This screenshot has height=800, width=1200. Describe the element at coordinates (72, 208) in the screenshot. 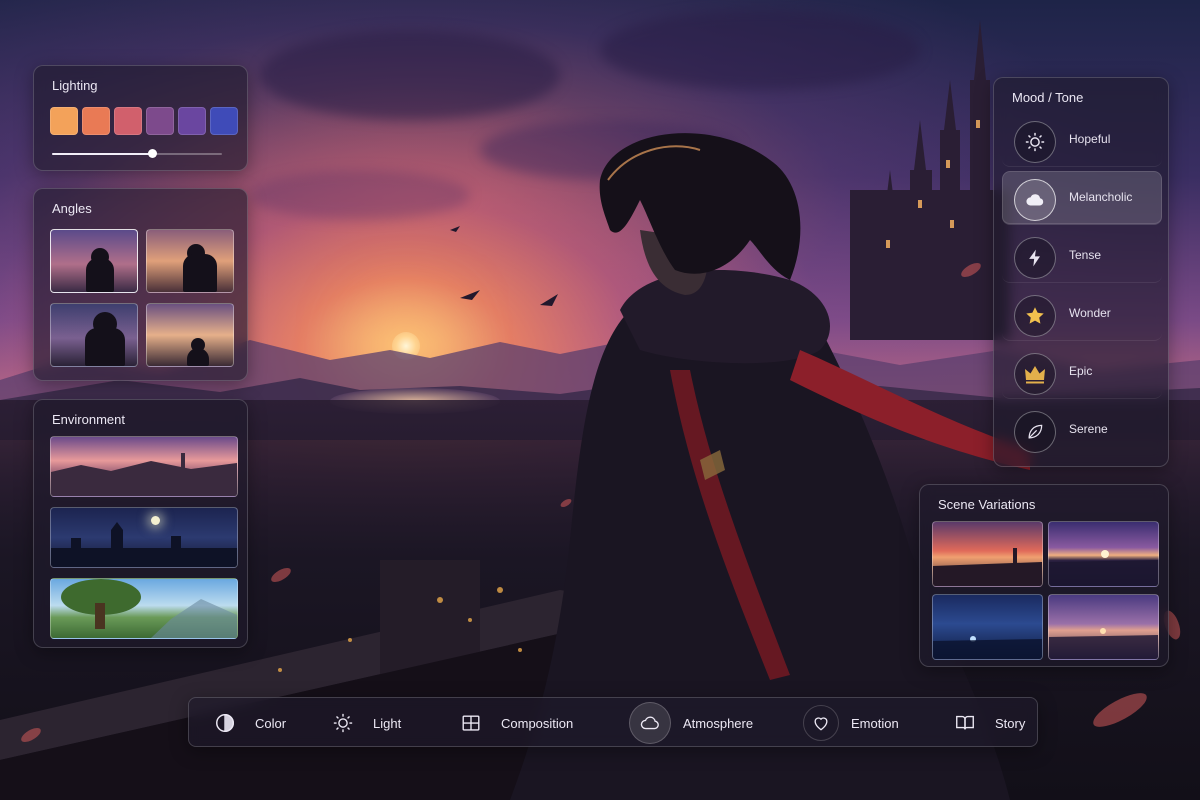

I see `angles-title: Angles` at that location.